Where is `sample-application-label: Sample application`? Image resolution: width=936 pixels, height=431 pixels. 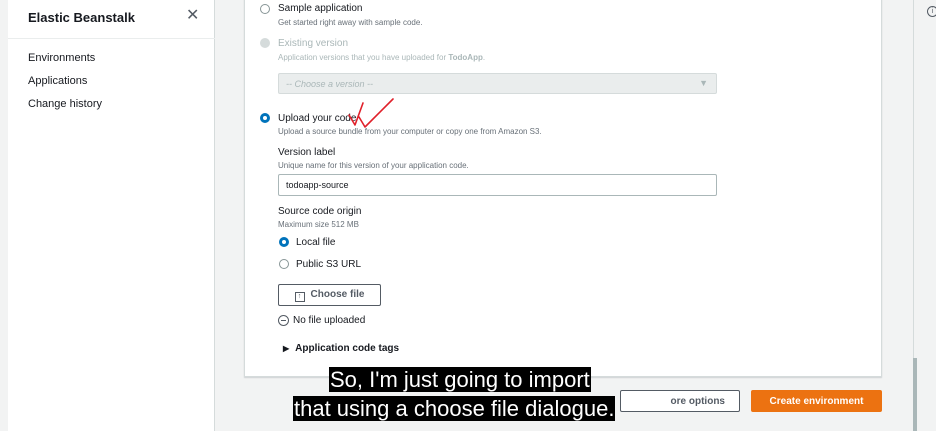
sample-application-label: Sample application is located at coordinates (320, 8).